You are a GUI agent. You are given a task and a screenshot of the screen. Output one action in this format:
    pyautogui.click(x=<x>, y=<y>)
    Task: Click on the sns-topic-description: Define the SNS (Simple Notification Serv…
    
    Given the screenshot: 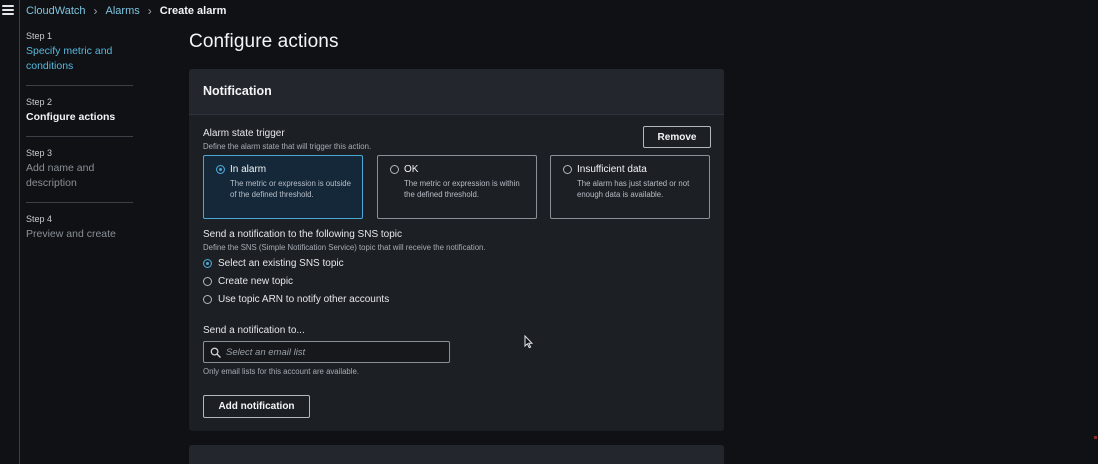 What is the action you would take?
    pyautogui.click(x=344, y=247)
    